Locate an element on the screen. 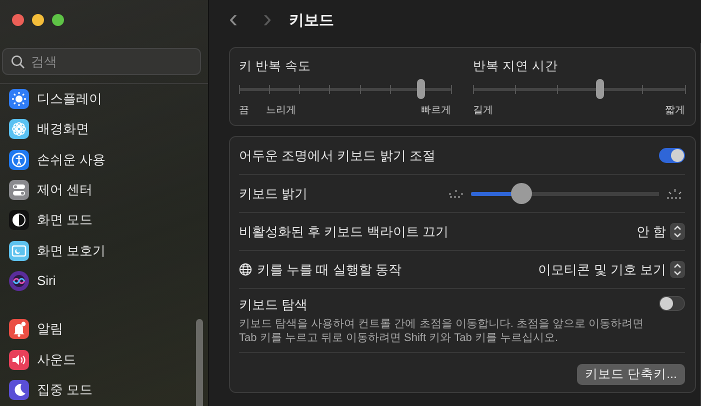  search-icon is located at coordinates (18, 61).